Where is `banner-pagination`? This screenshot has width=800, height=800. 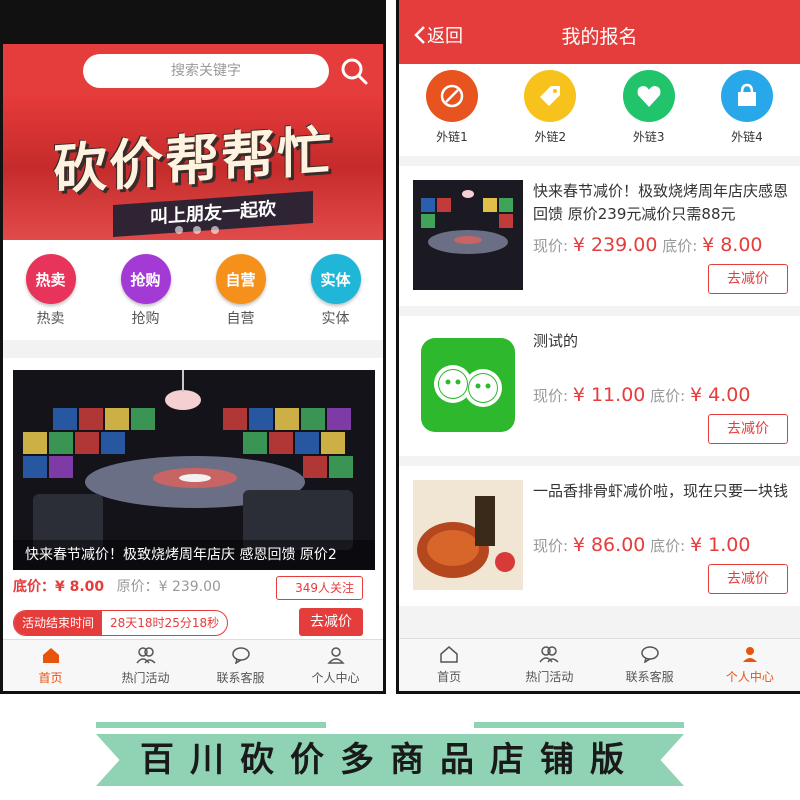 banner-pagination is located at coordinates (197, 230).